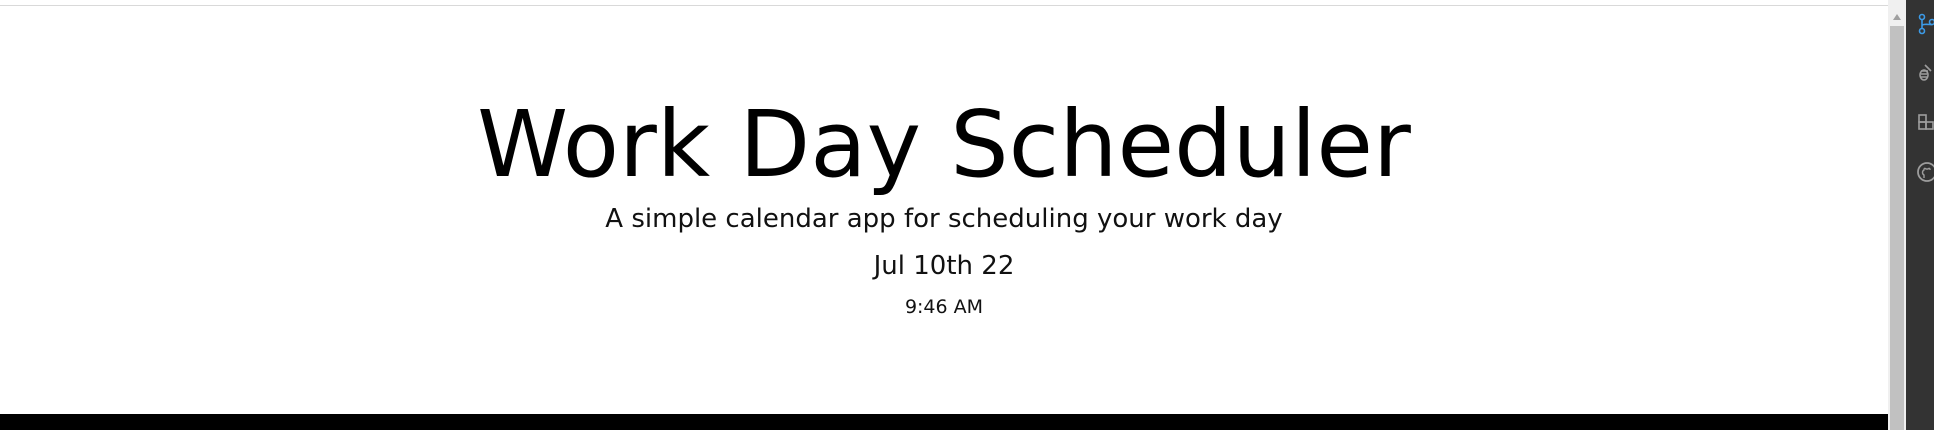 The height and width of the screenshot is (430, 1934). Describe the element at coordinates (1897, 228) in the screenshot. I see `scrollbar-thumb` at that location.